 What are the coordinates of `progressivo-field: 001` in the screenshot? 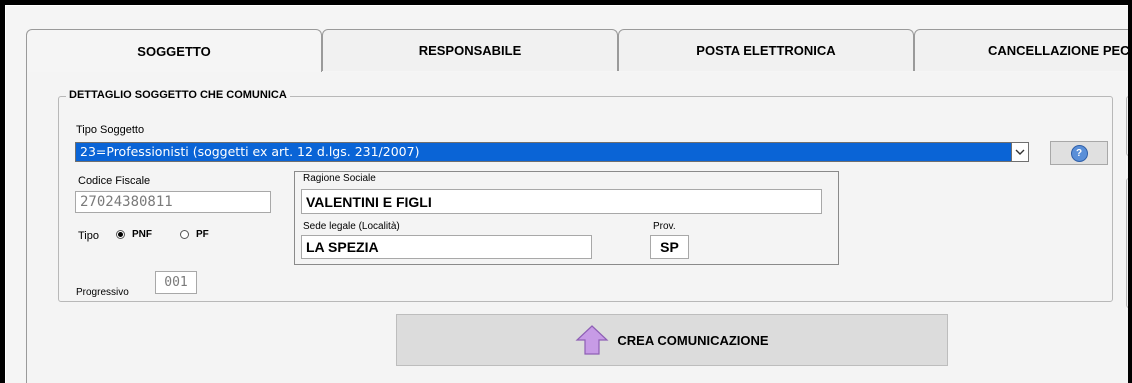 It's located at (176, 282).